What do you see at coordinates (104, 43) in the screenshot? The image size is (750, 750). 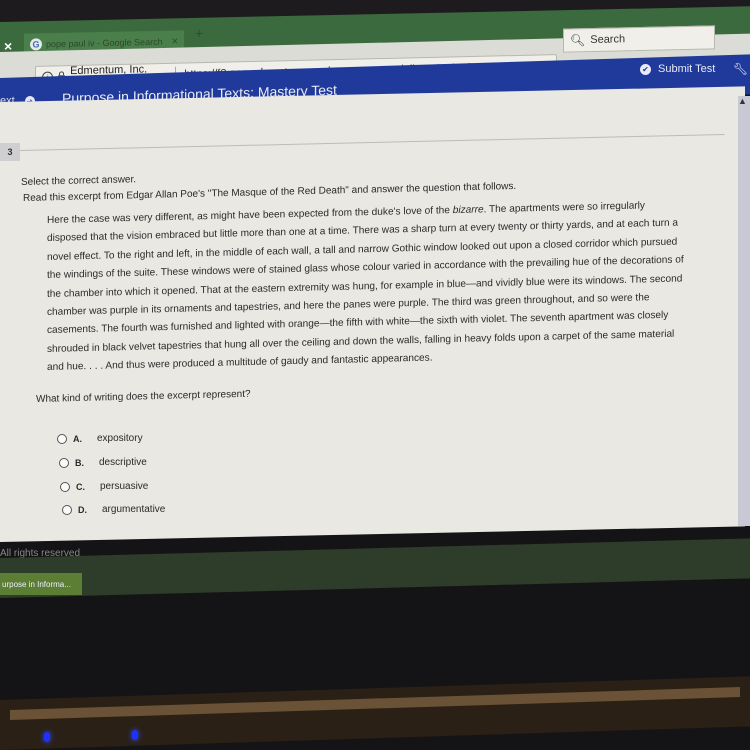 I see `tab-title: pope paul iv - Google Search` at bounding box center [104, 43].